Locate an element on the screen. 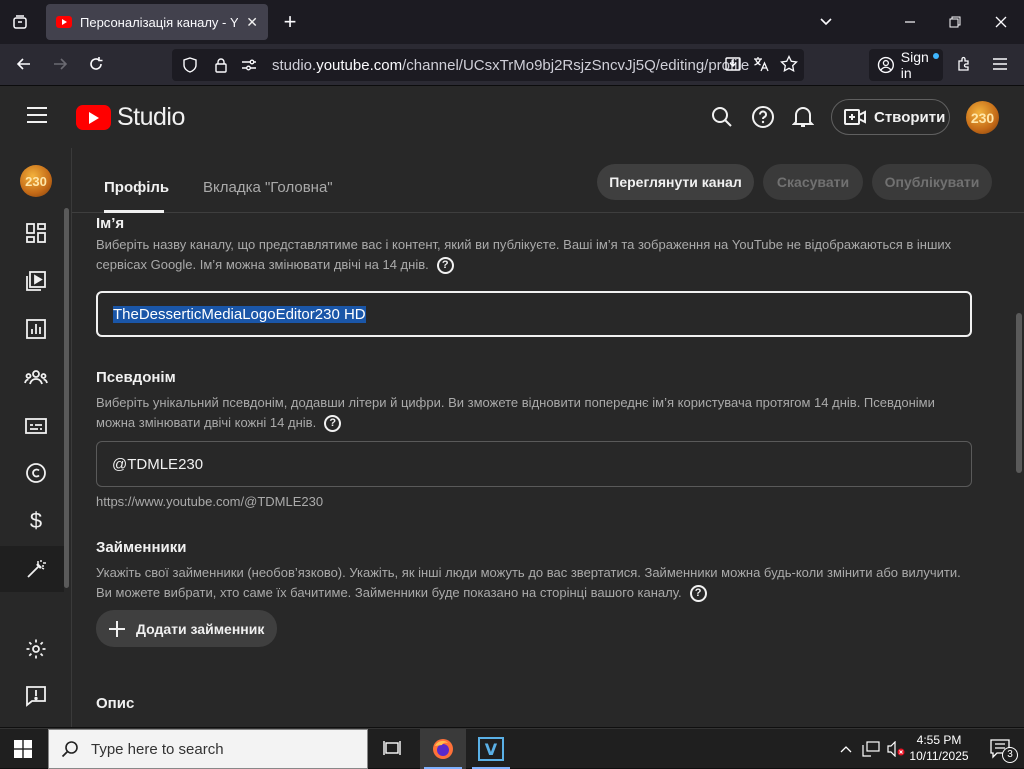 This screenshot has height=769, width=1024. notification-center-icon: 3 is located at coordinates (1001, 749).